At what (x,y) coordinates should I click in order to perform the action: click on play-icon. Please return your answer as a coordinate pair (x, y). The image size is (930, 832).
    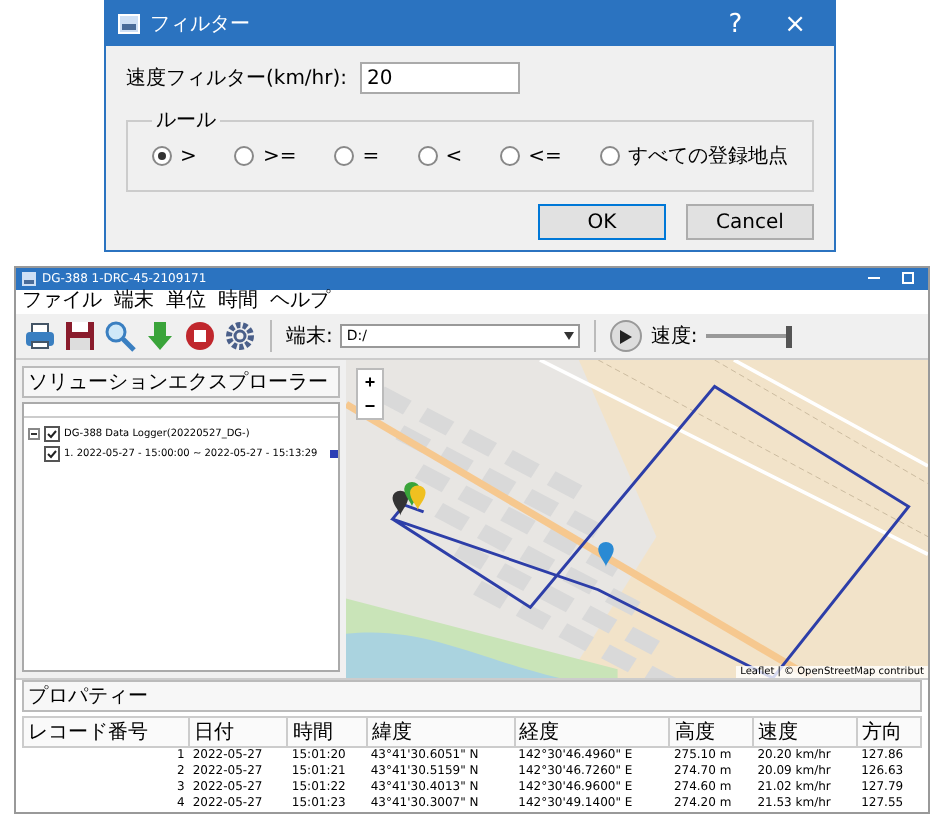
    Looking at the image, I should click on (626, 336).